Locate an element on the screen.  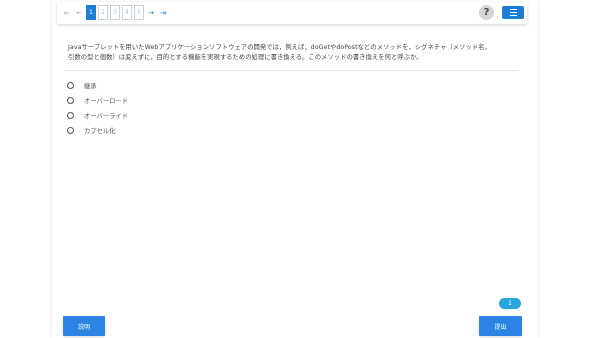
grid-menu-button is located at coordinates (513, 12).